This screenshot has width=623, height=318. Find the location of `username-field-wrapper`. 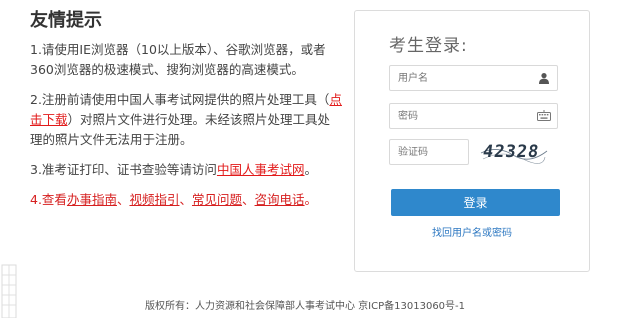

username-field-wrapper is located at coordinates (473, 78).